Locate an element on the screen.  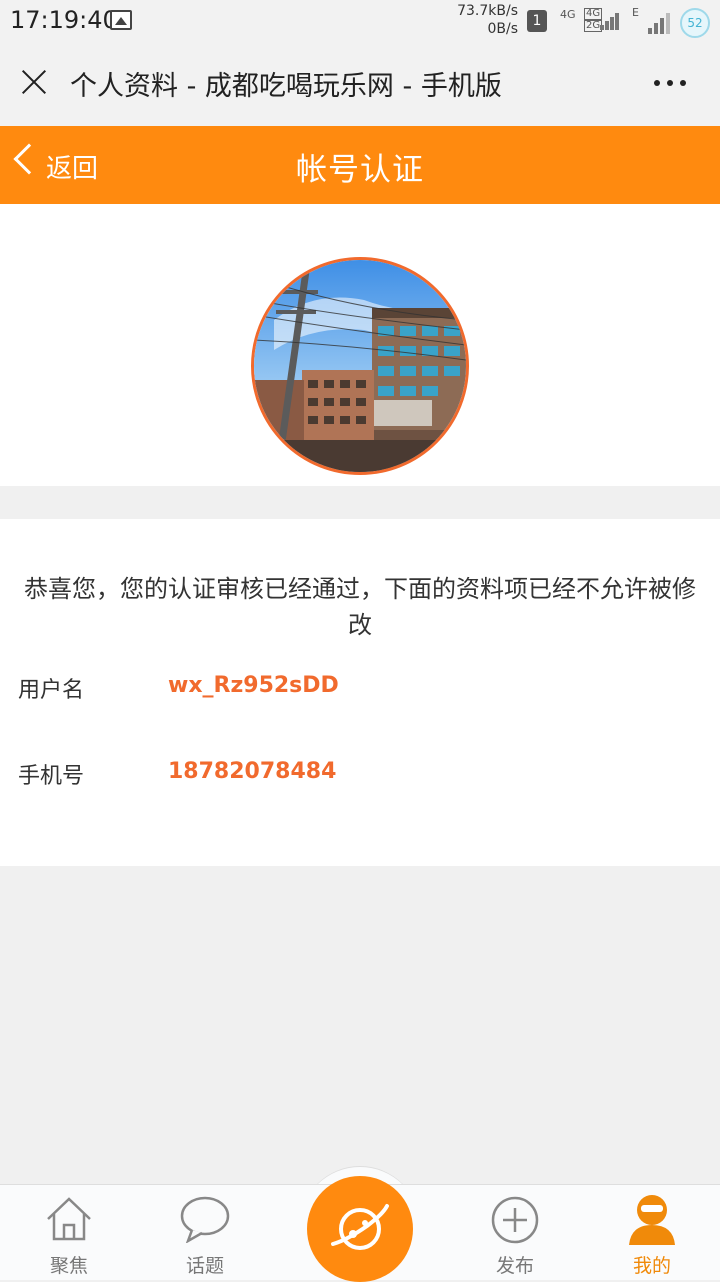
gallery-notification-icon is located at coordinates (121, 20).